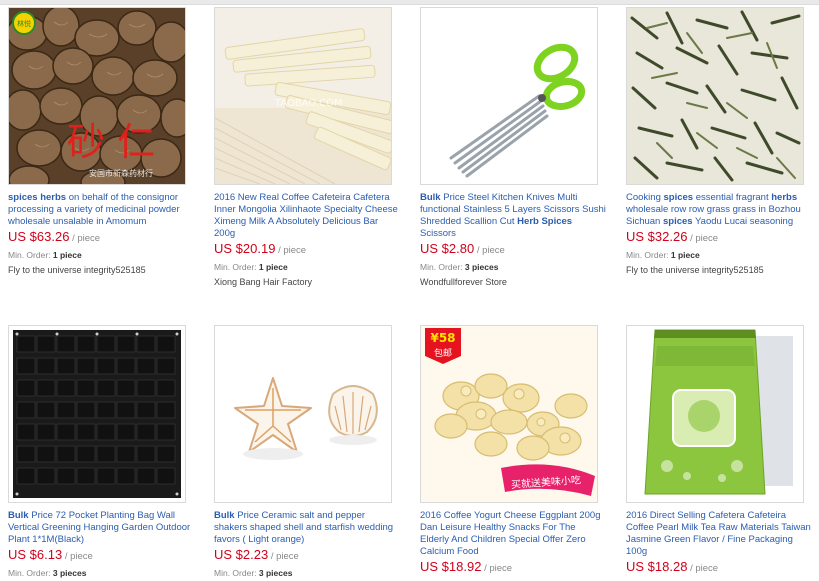 The image size is (819, 581). Describe the element at coordinates (442, 338) in the screenshot. I see `price-badge-text: ¥58` at that location.